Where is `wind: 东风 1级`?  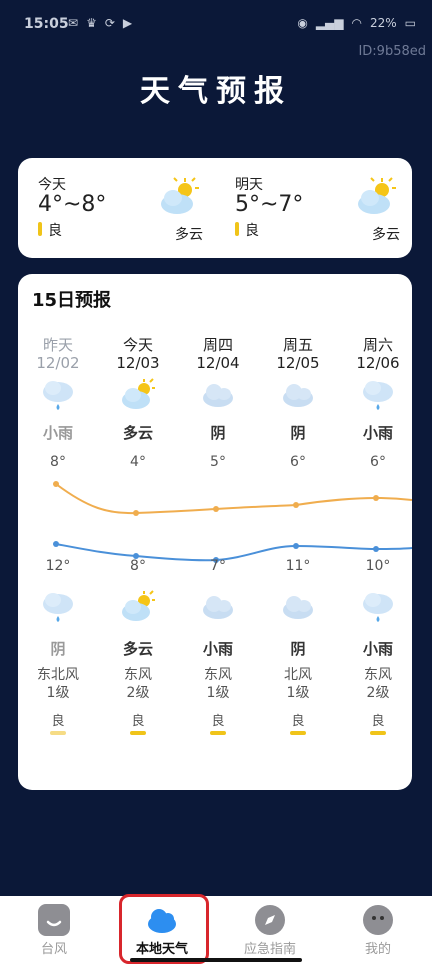
wind: 东风 1级 is located at coordinates (218, 684).